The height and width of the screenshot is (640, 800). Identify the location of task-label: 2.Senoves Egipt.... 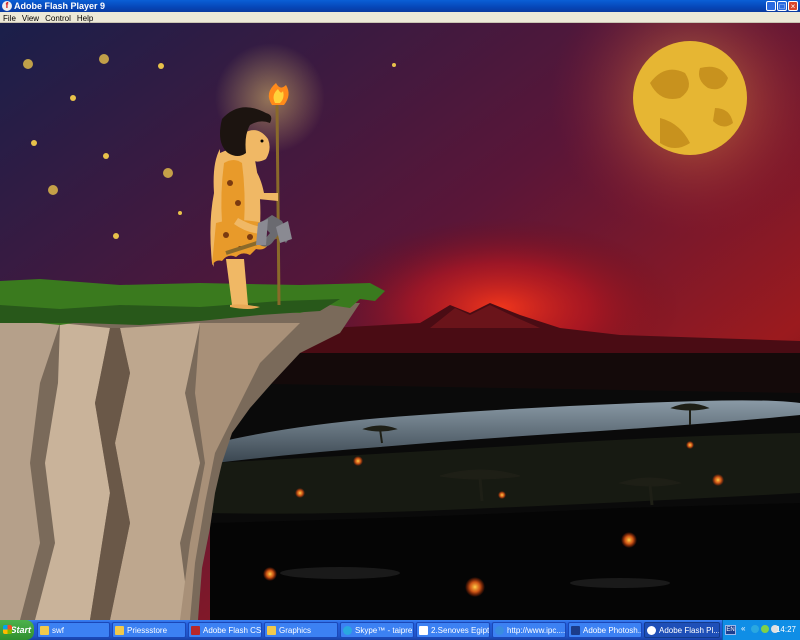
(460, 630).